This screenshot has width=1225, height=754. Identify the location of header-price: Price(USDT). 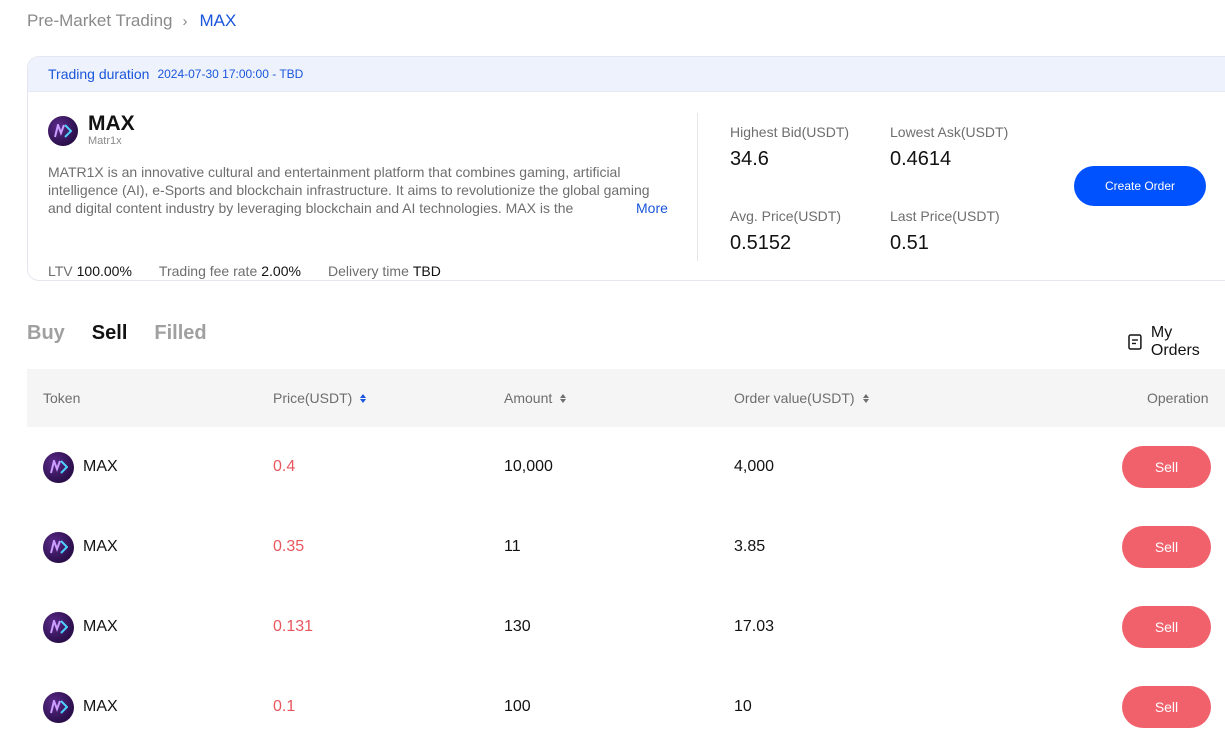
(320, 398).